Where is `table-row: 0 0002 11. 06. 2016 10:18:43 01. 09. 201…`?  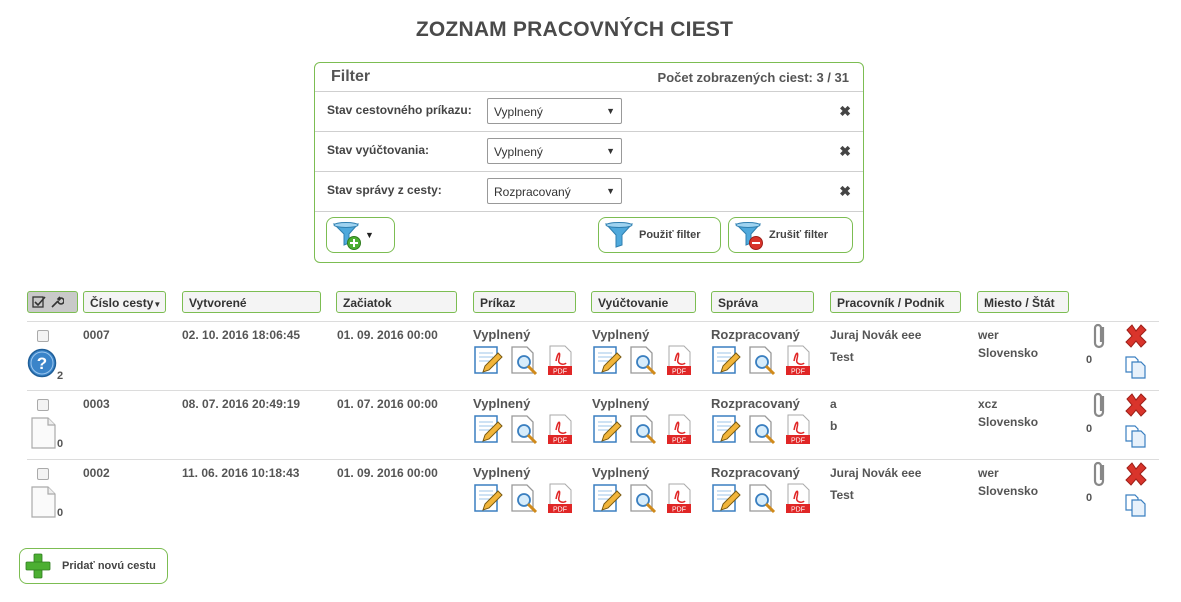
table-row: 0 0002 11. 06. 2016 10:18:43 01. 09. 201… is located at coordinates (590, 493).